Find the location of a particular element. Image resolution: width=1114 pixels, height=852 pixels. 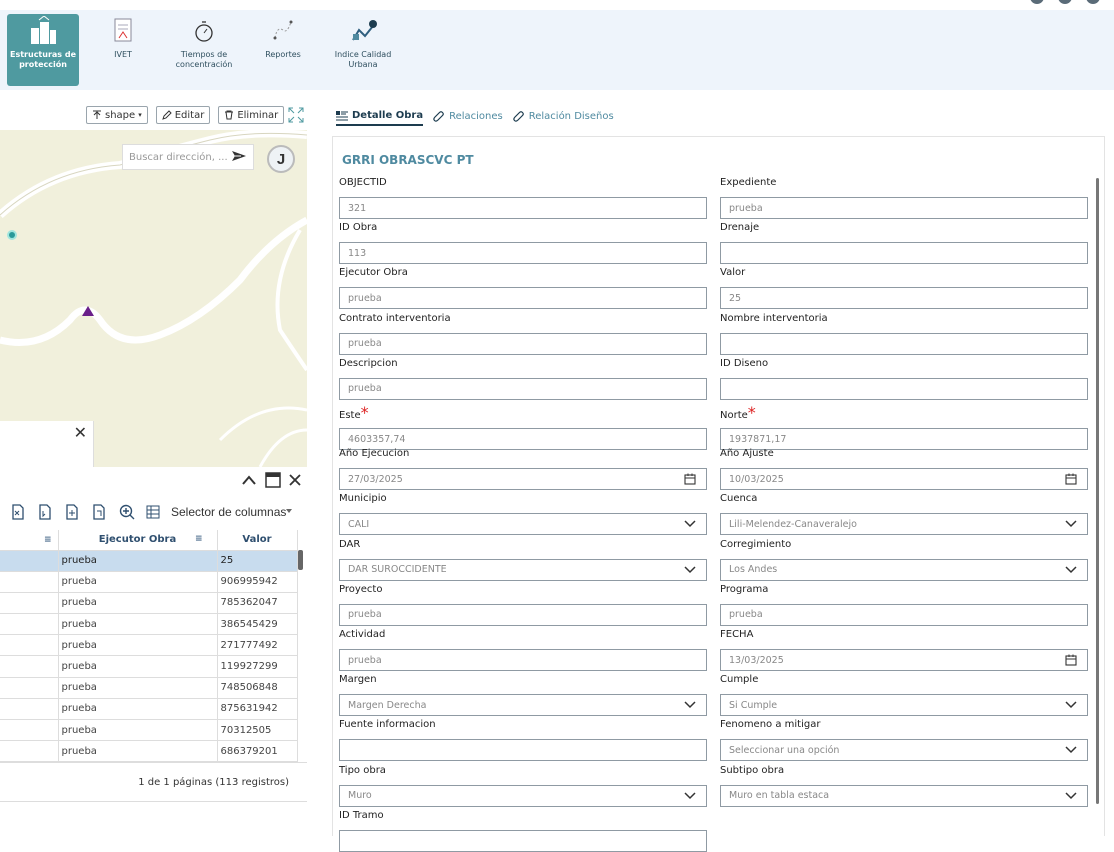

paperclip-icon is located at coordinates (438, 116).